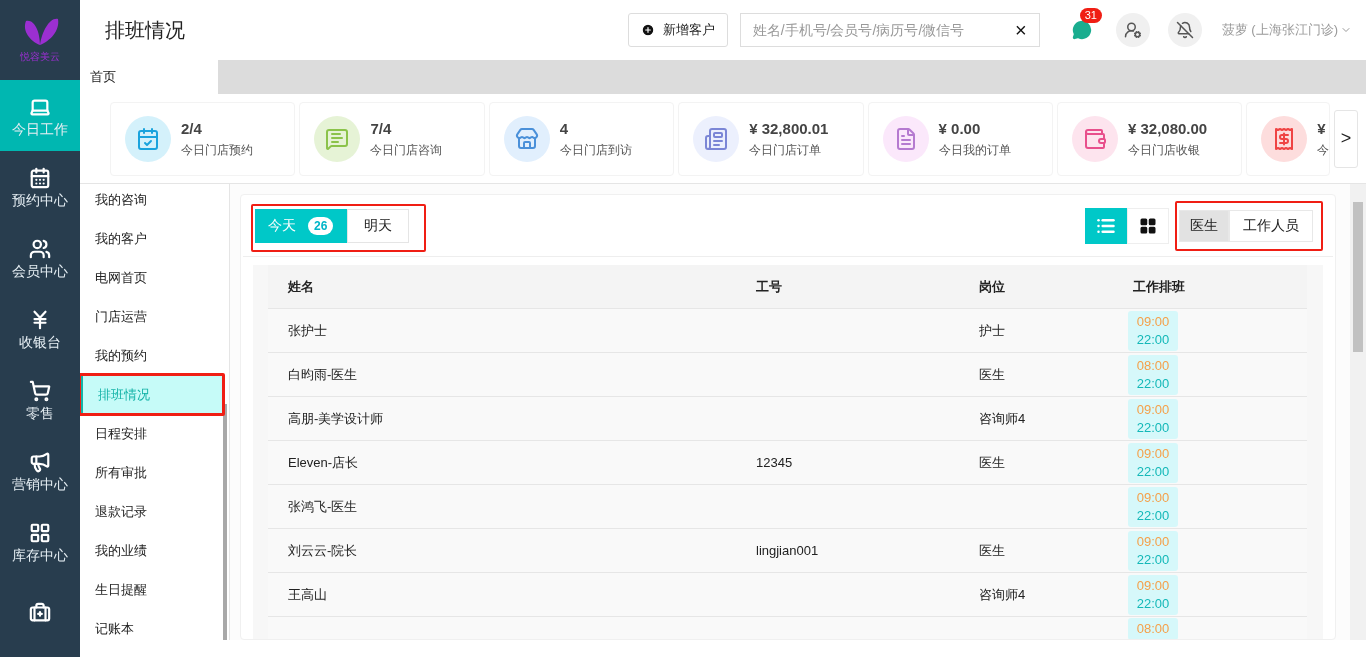 Image resolution: width=1366 pixels, height=657 pixels. I want to click on bell-off-icon, so click(1184, 30).